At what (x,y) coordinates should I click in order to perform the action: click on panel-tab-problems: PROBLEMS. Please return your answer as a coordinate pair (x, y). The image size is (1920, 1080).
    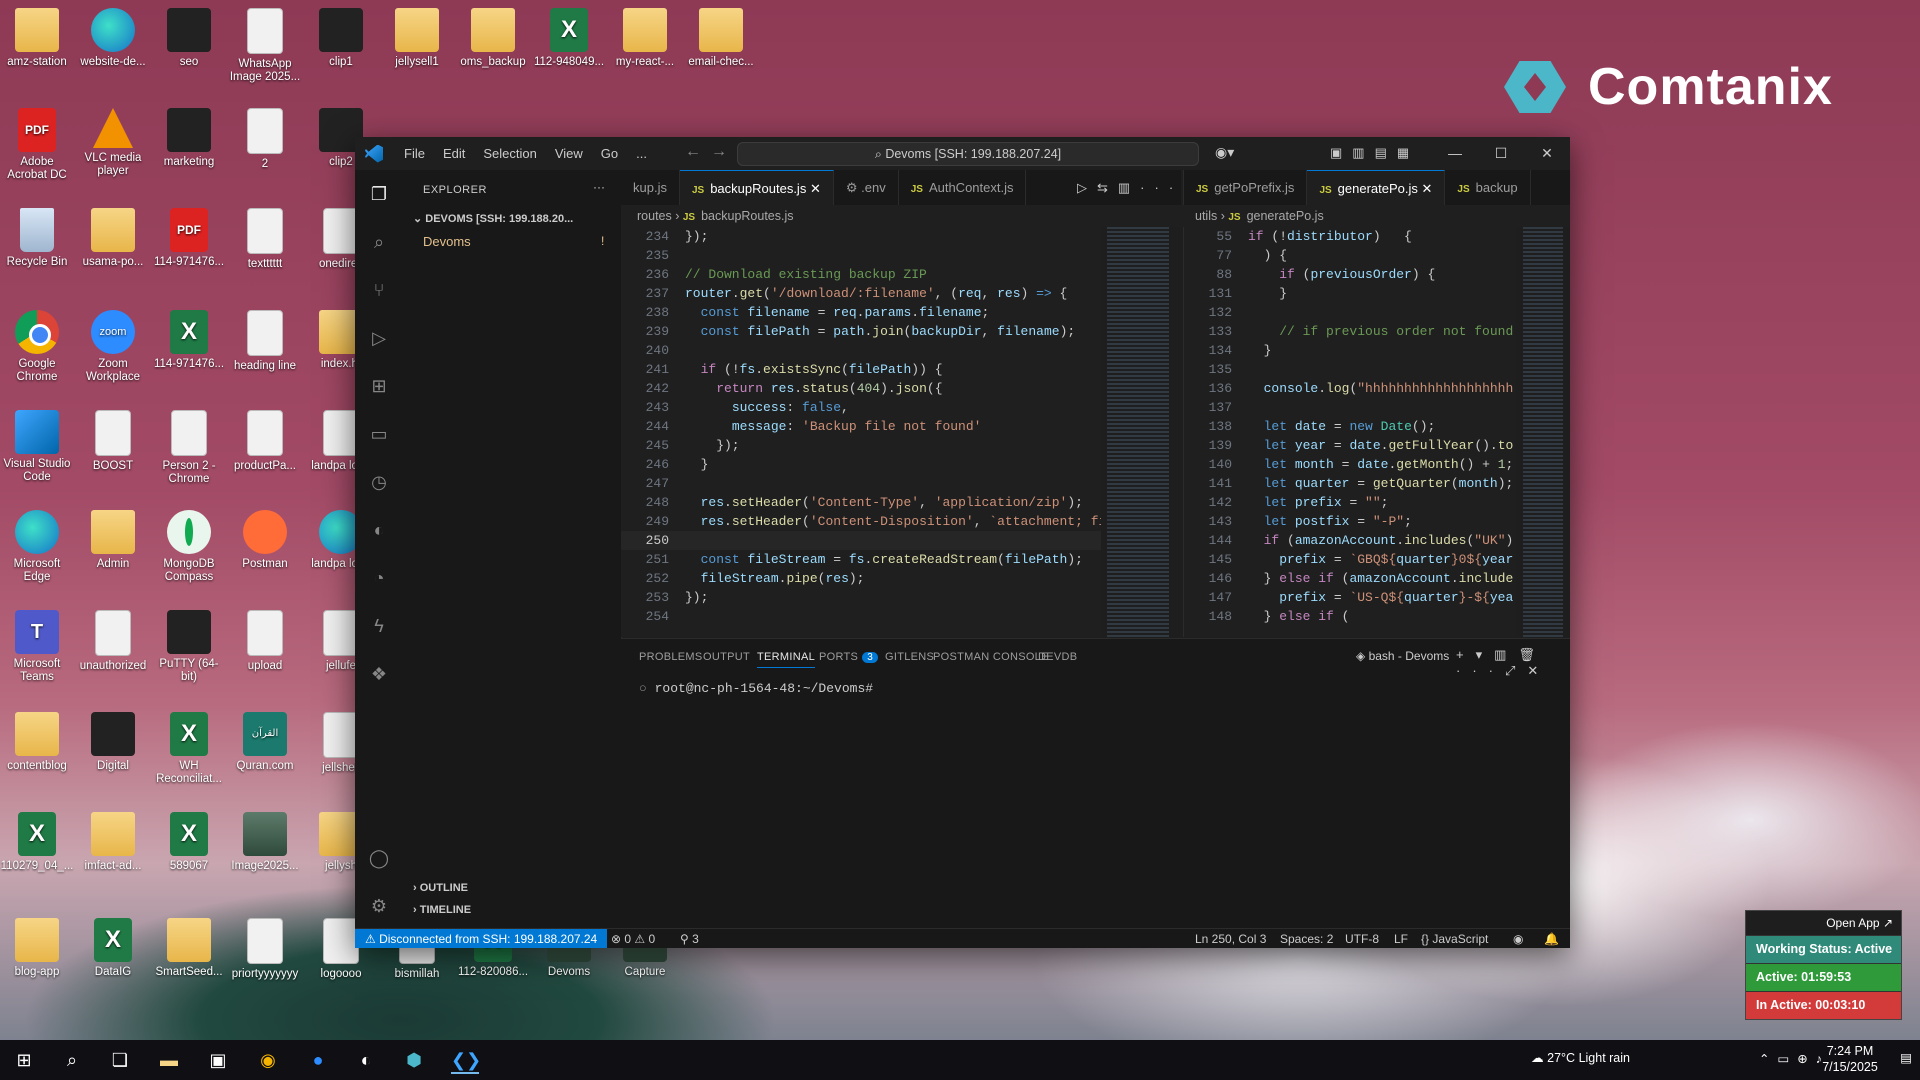
    Looking at the image, I should click on (671, 657).